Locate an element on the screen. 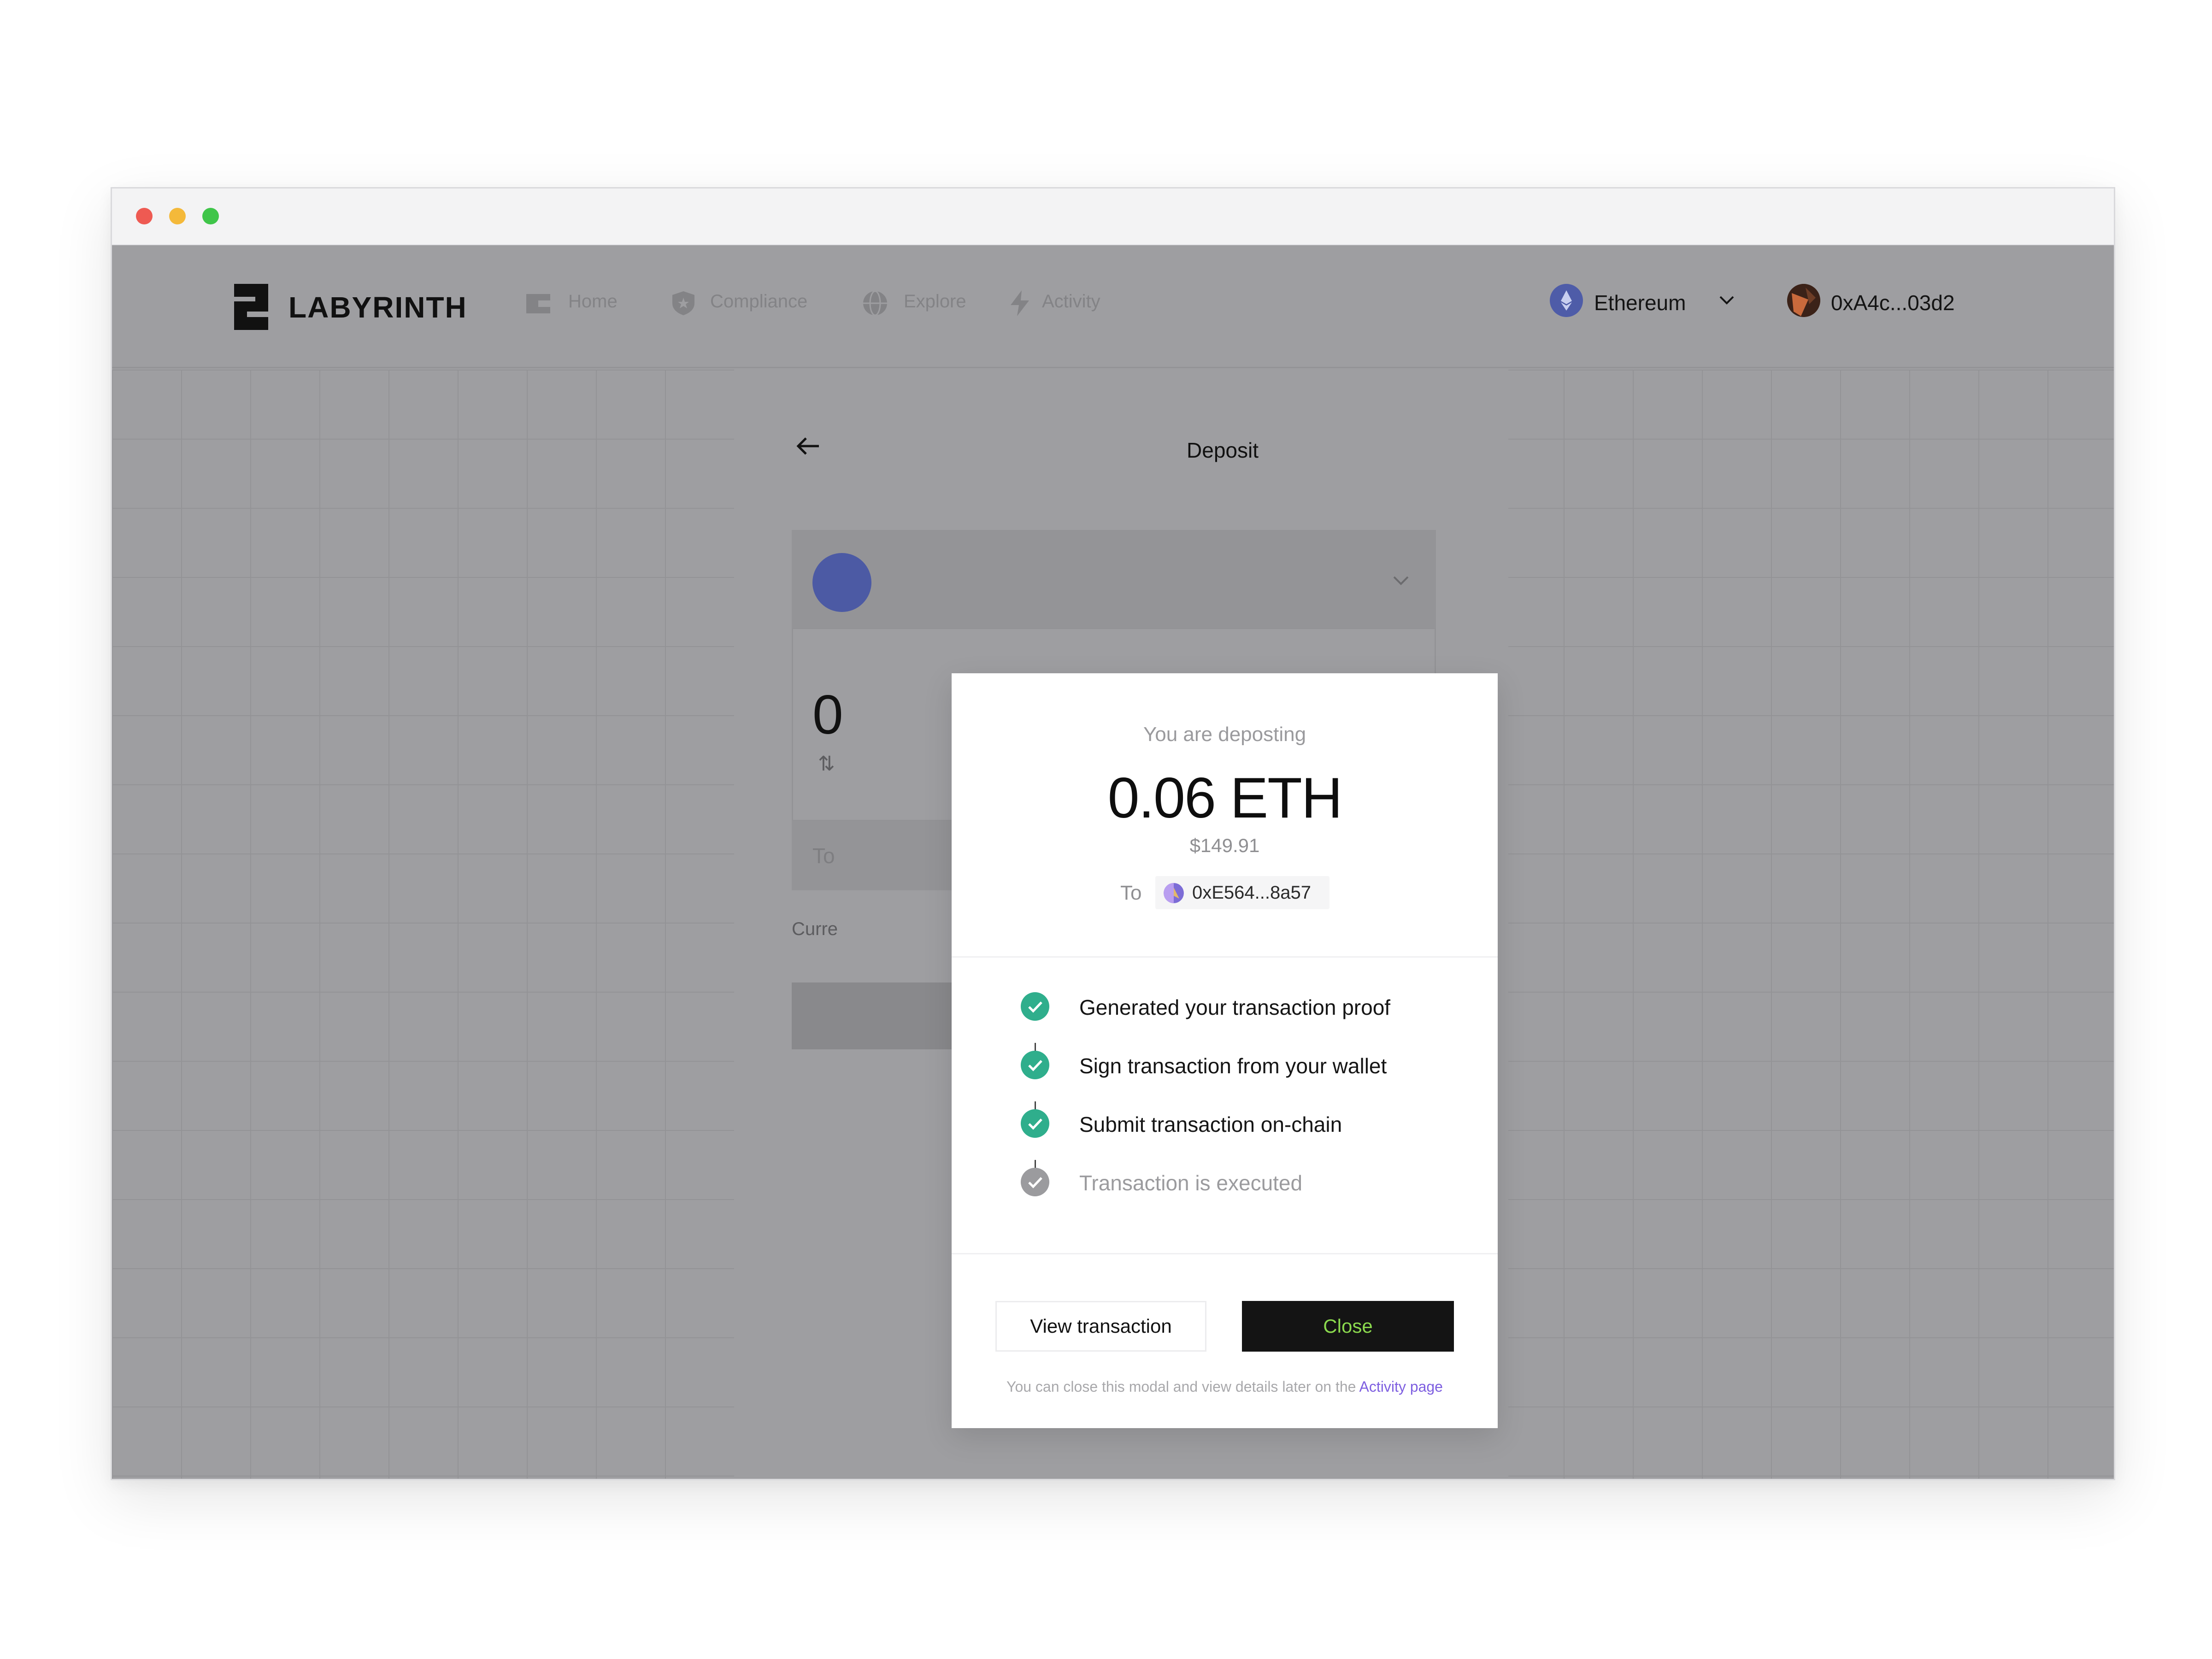 This screenshot has width=2212, height=1659. current-label: Curre is located at coordinates (815, 929).